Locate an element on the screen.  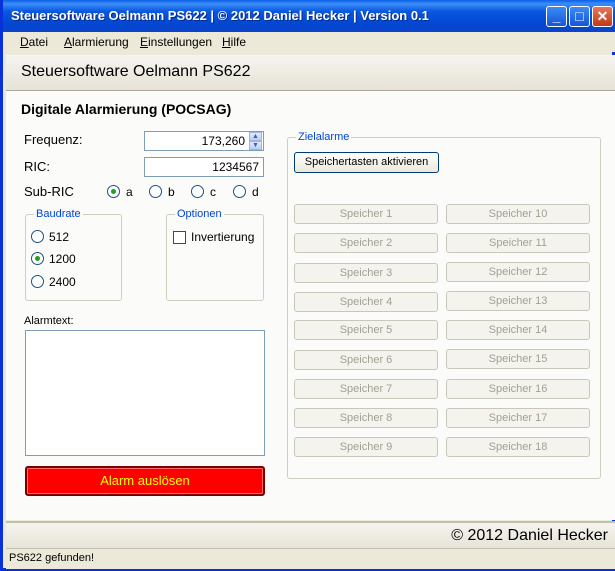
spin-up-button: ▲ is located at coordinates (255, 136).